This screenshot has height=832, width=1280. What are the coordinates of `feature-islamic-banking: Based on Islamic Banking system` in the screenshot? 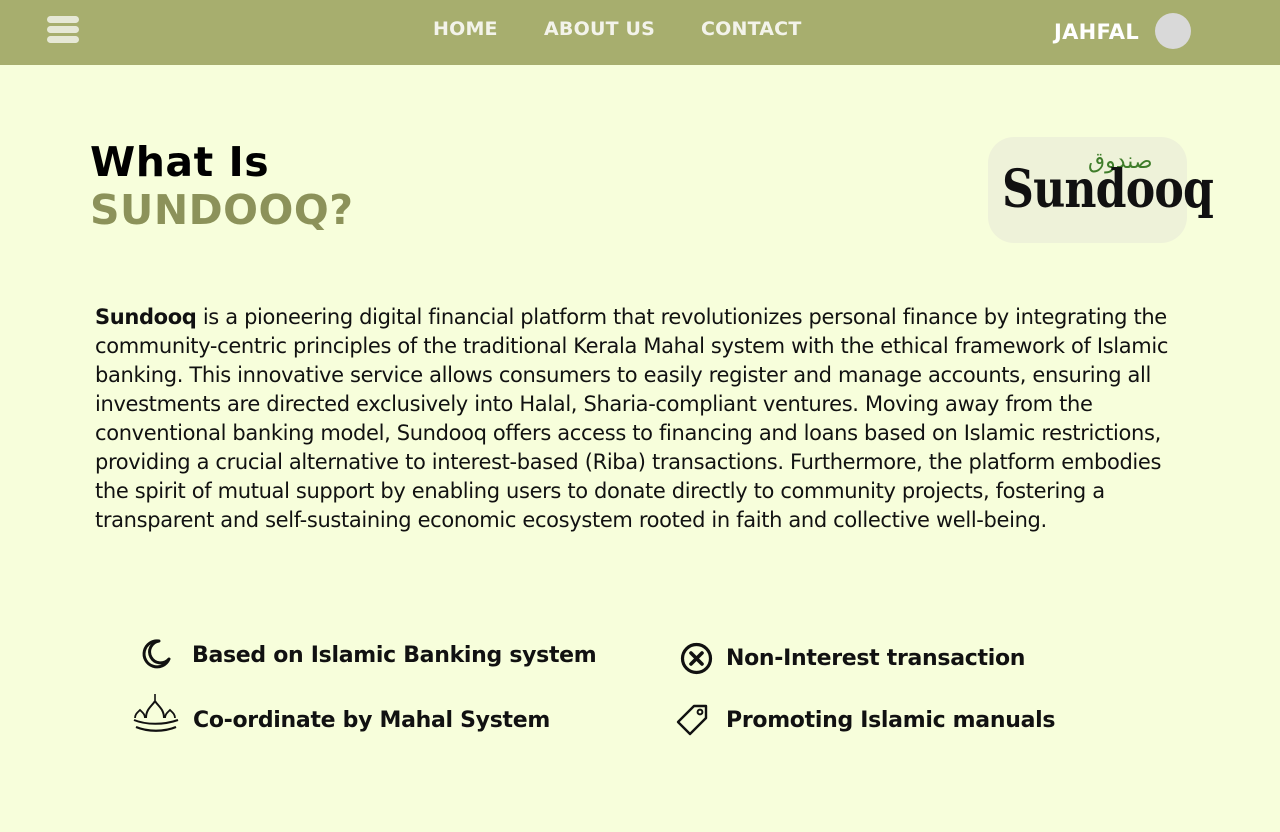 It's located at (375, 656).